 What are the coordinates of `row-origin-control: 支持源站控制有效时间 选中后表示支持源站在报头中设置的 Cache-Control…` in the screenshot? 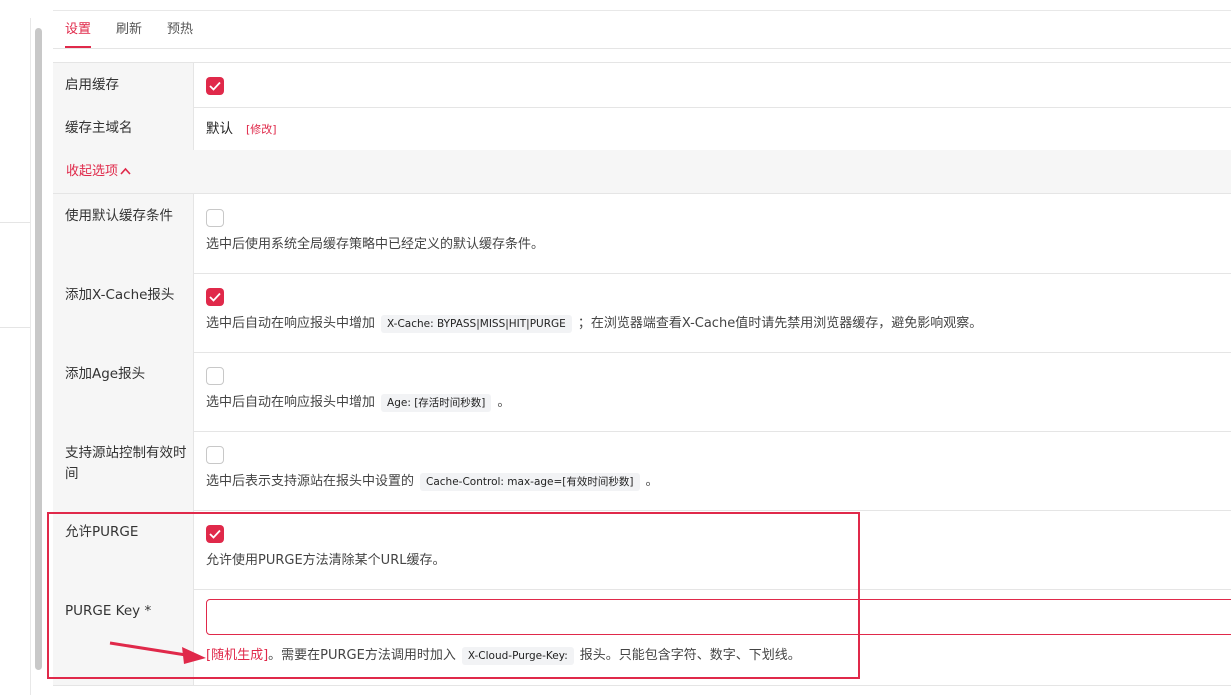 It's located at (642, 471).